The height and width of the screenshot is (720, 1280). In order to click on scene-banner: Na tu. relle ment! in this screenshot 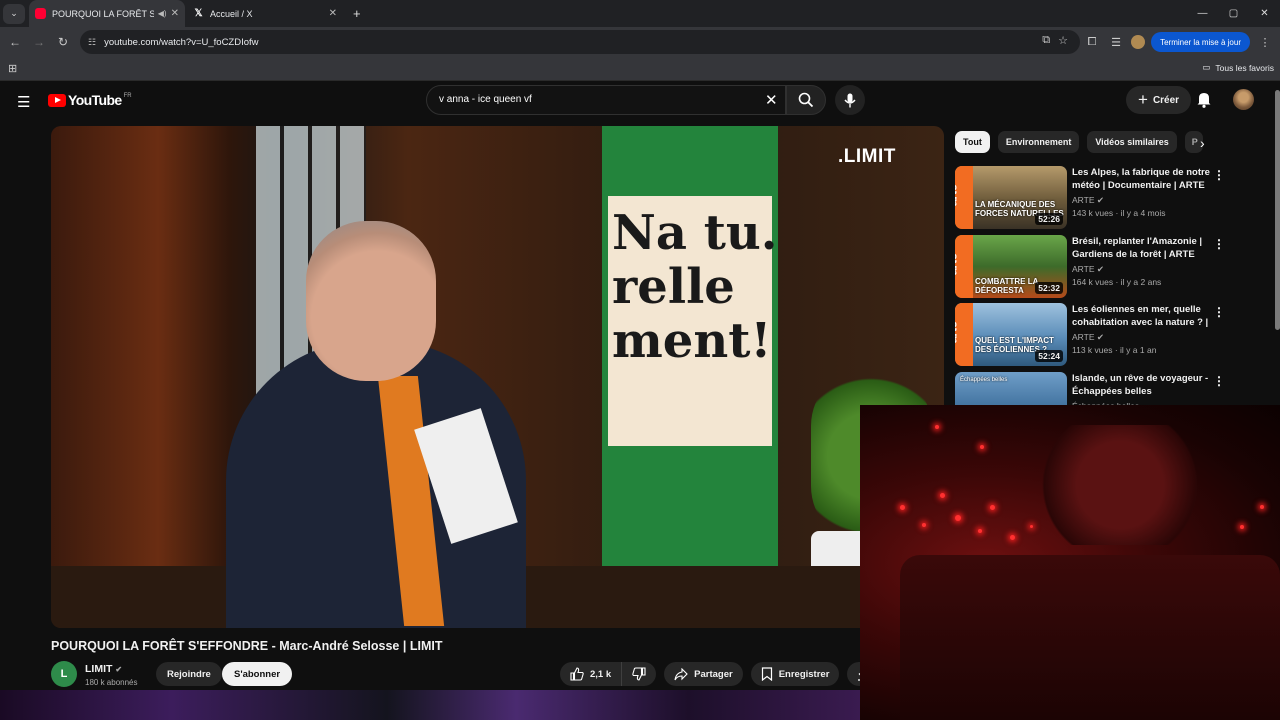, I will do `click(690, 349)`.